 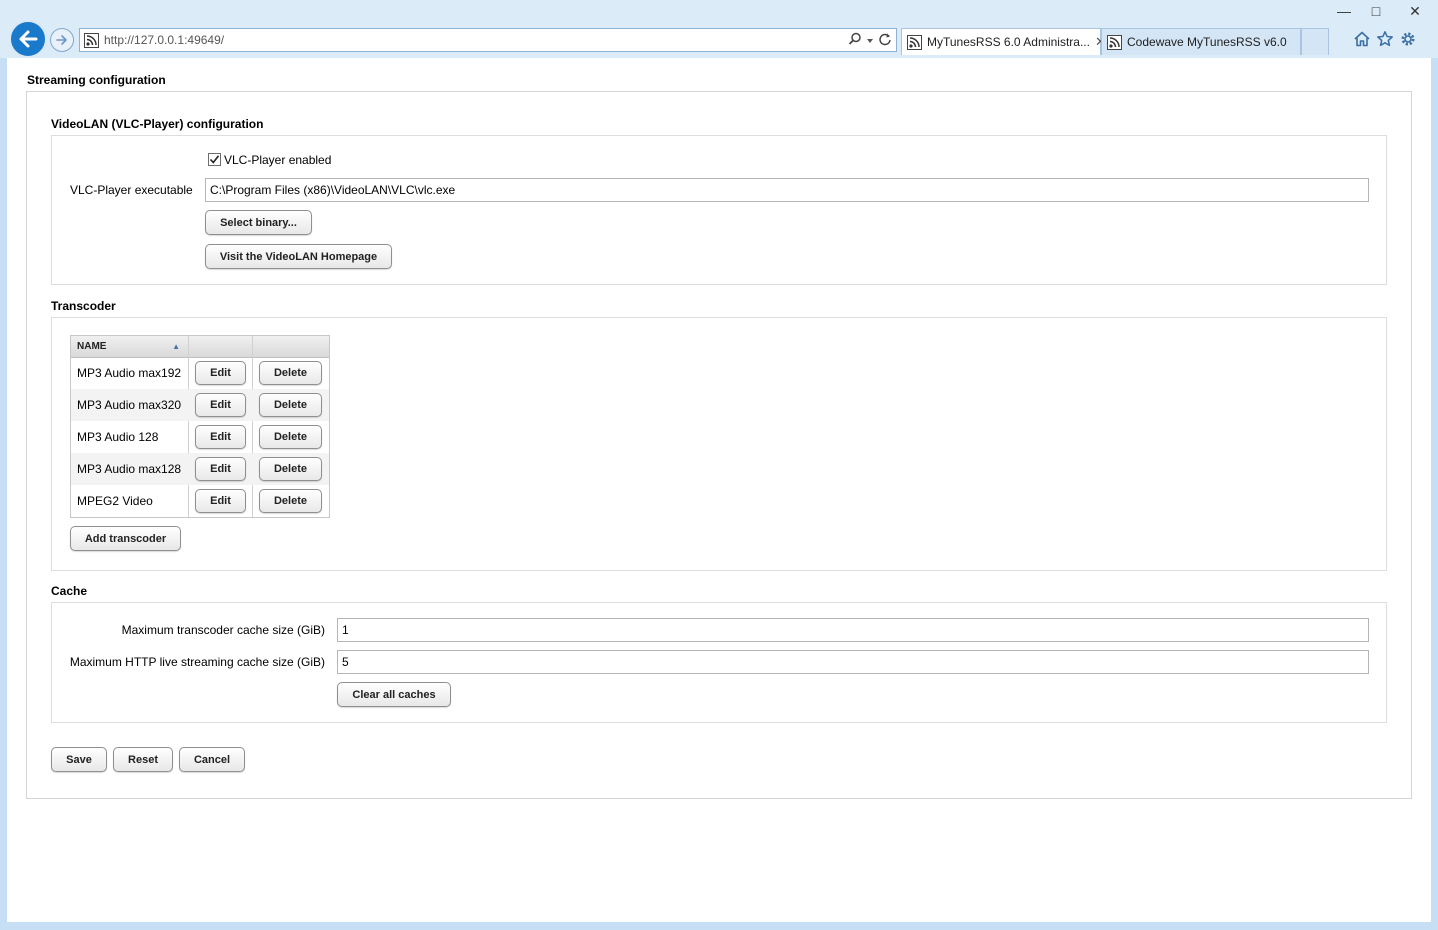 I want to click on address-bar: http://127.0.0.1:49649/, so click(x=488, y=40).